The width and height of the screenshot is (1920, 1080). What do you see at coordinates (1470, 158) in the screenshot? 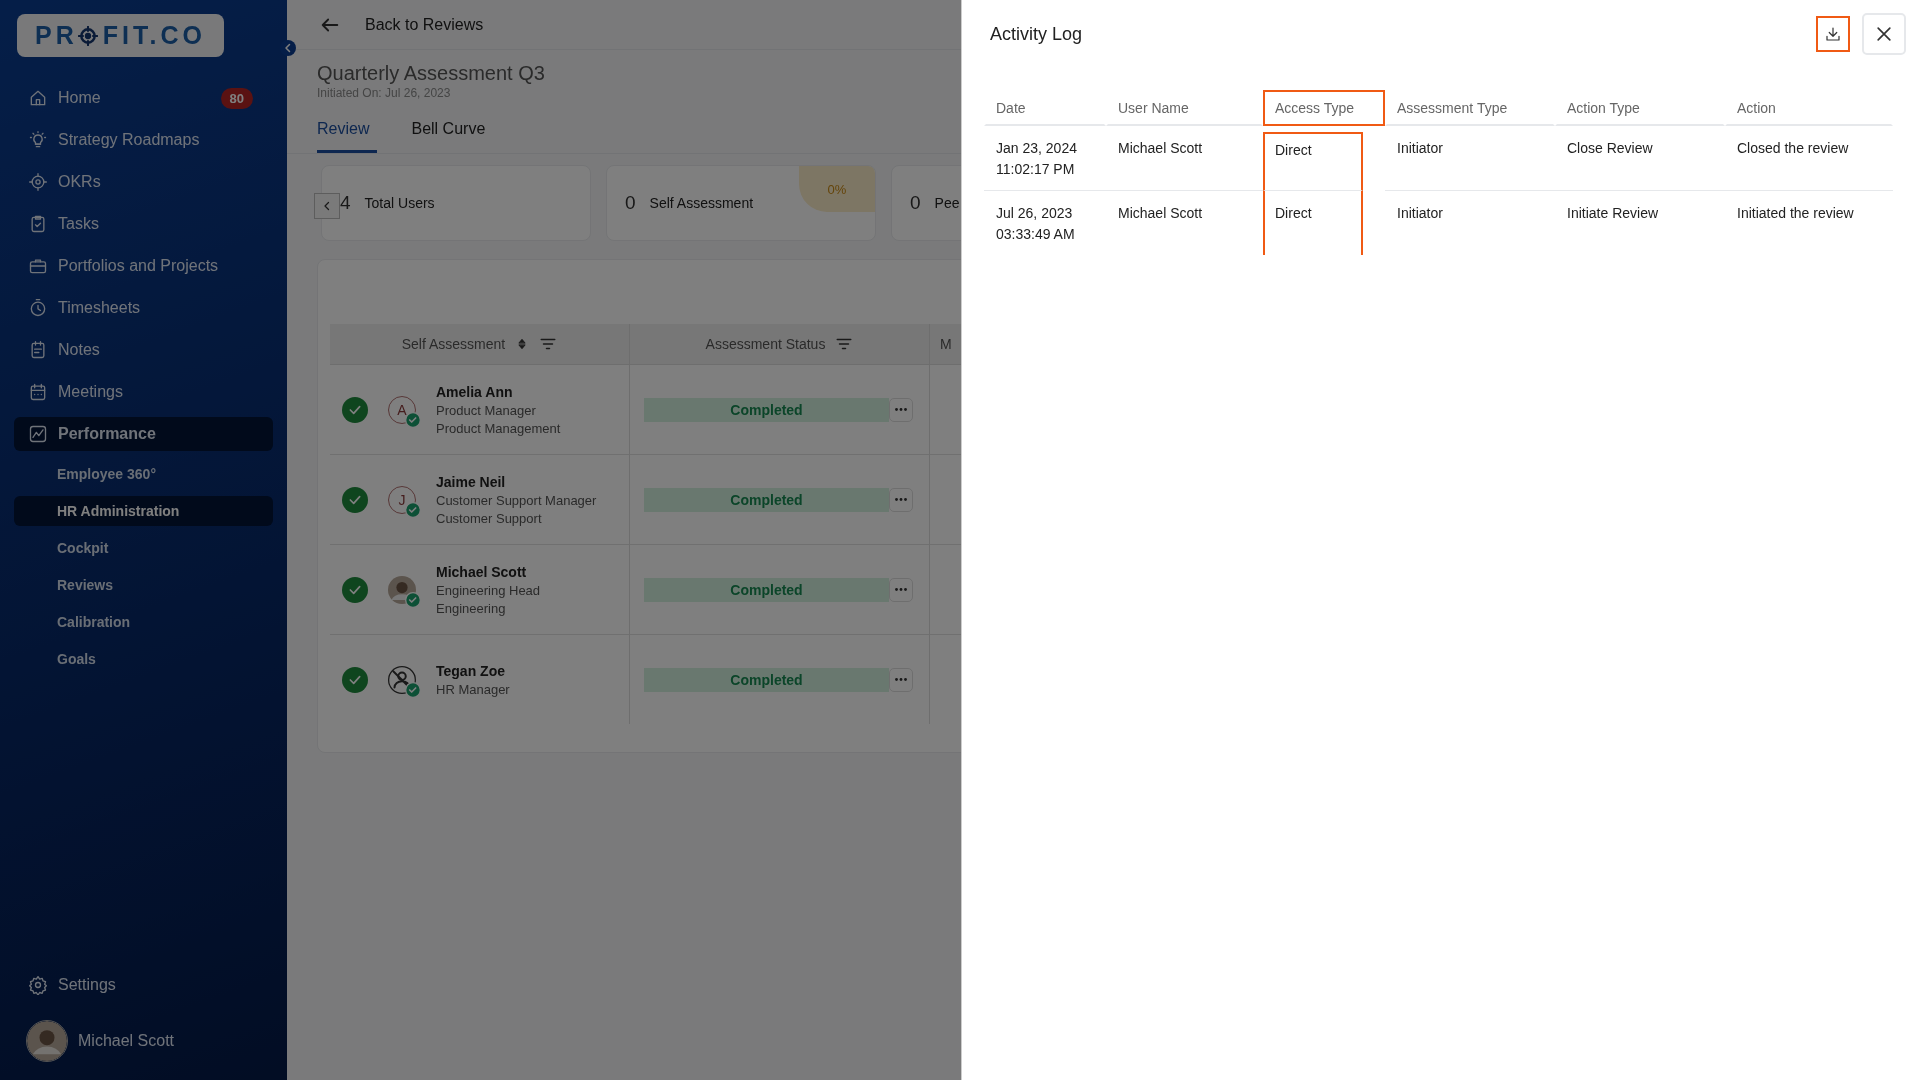
I see `table-cell: Initiator` at bounding box center [1470, 158].